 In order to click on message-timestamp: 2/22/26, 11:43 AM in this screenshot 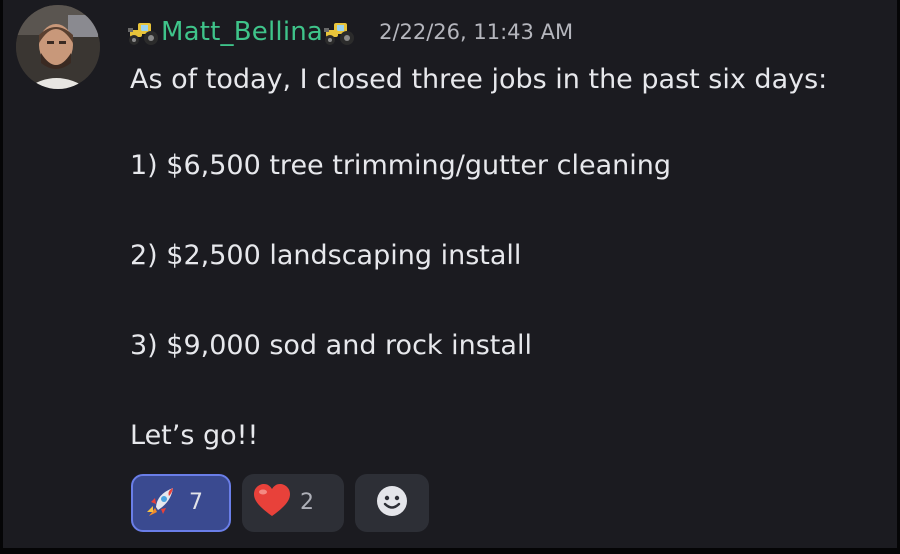, I will do `click(476, 32)`.